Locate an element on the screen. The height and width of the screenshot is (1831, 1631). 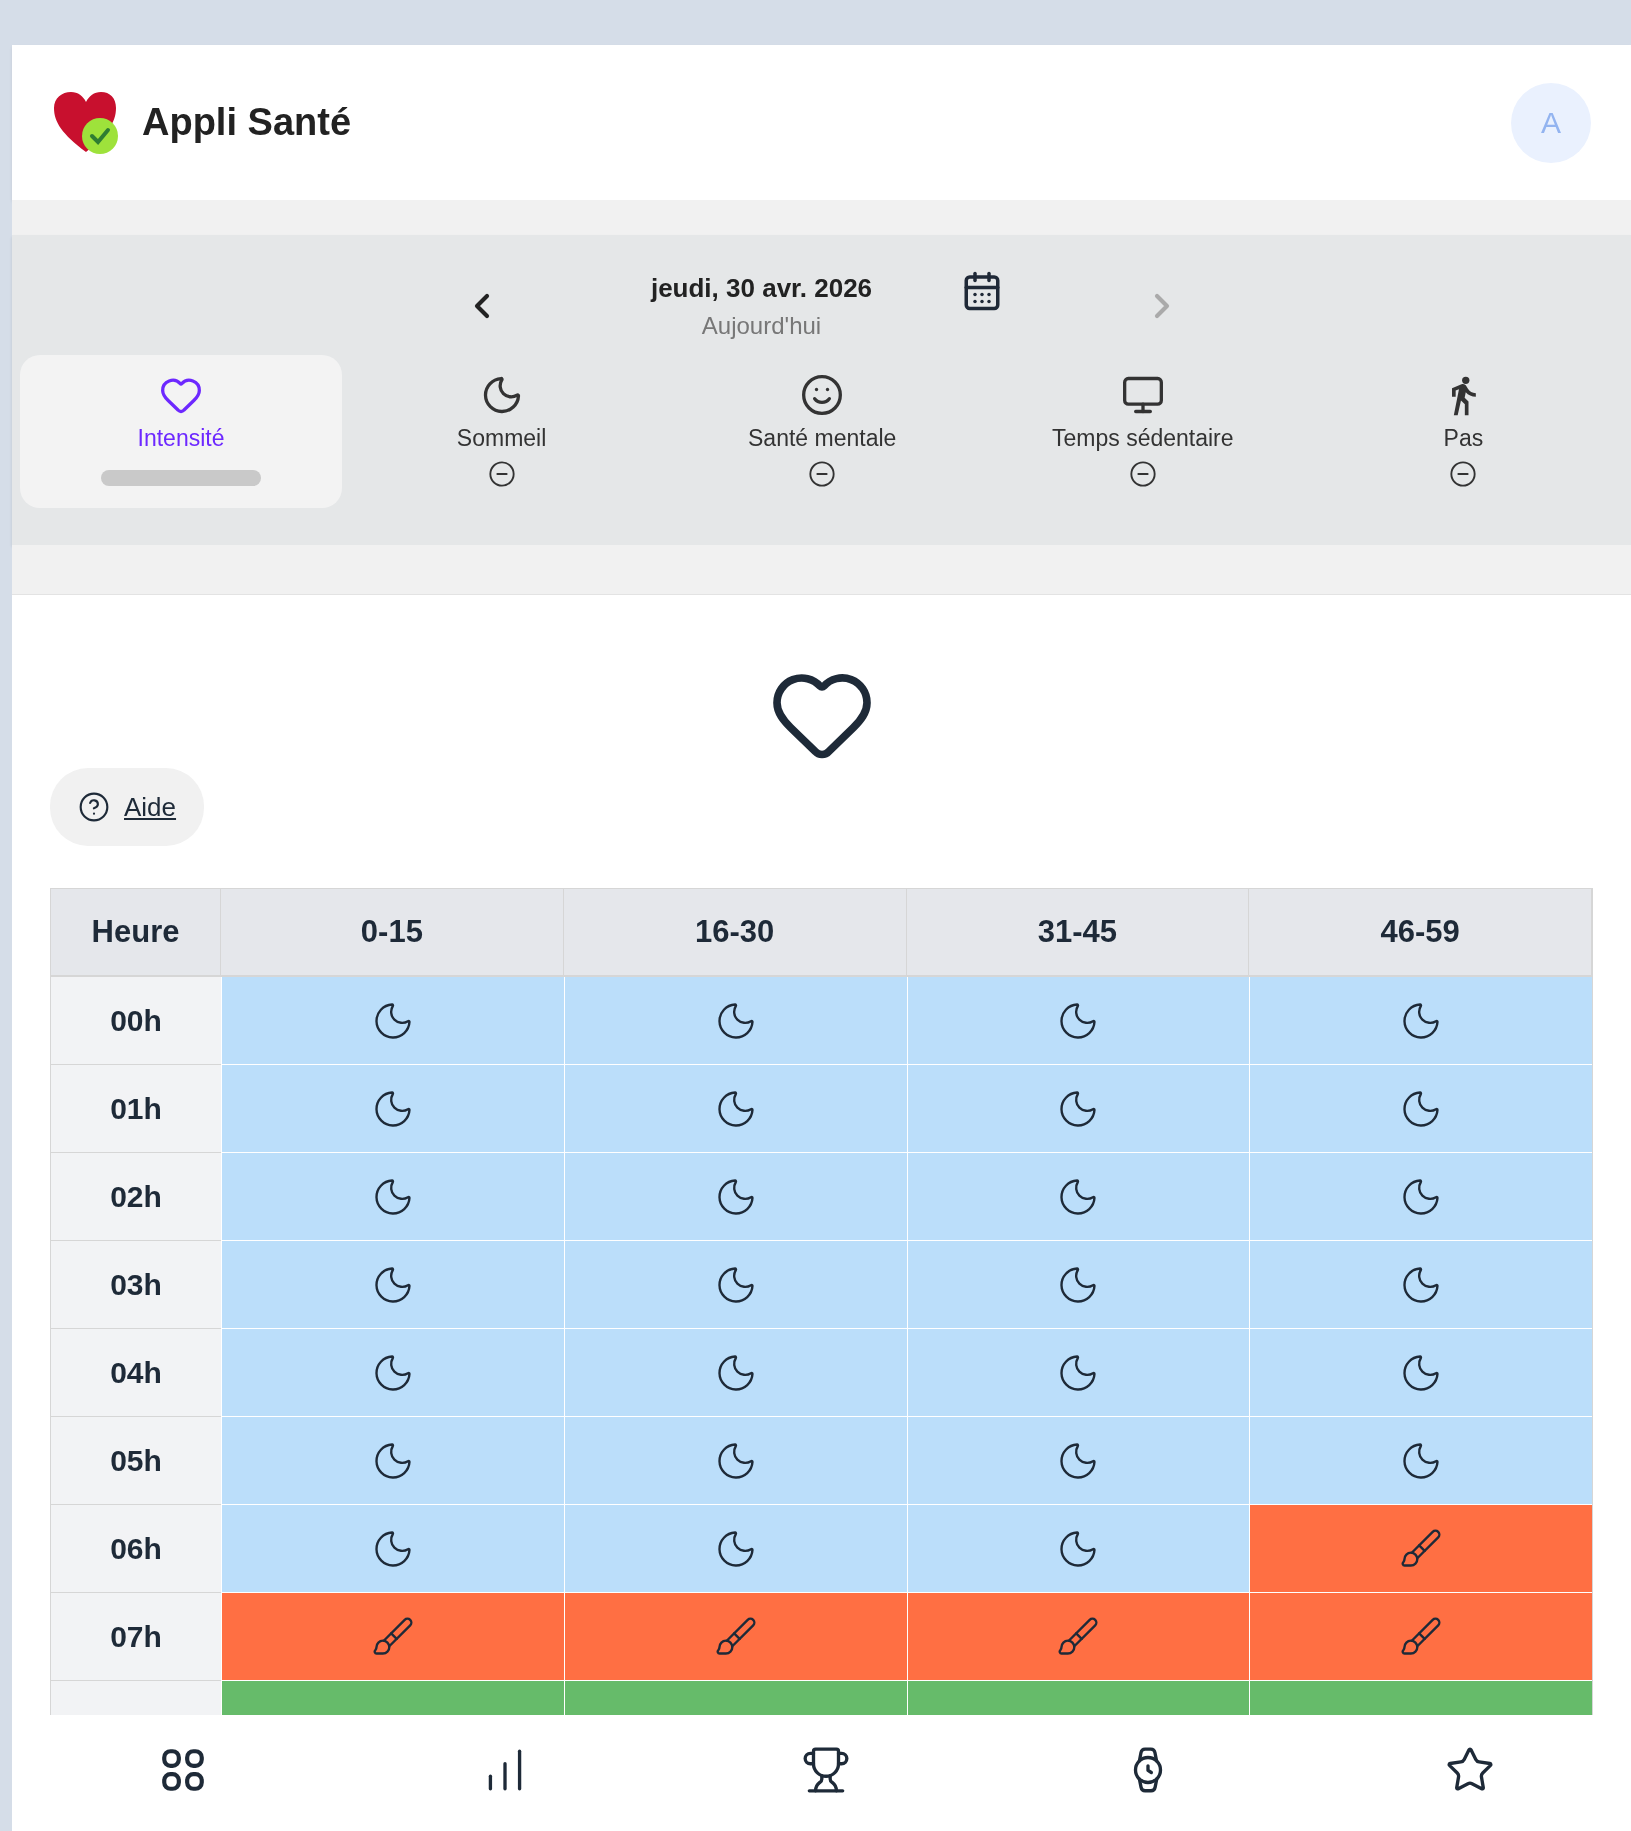
metric-tab: Santé mentale is located at coordinates (822, 431).